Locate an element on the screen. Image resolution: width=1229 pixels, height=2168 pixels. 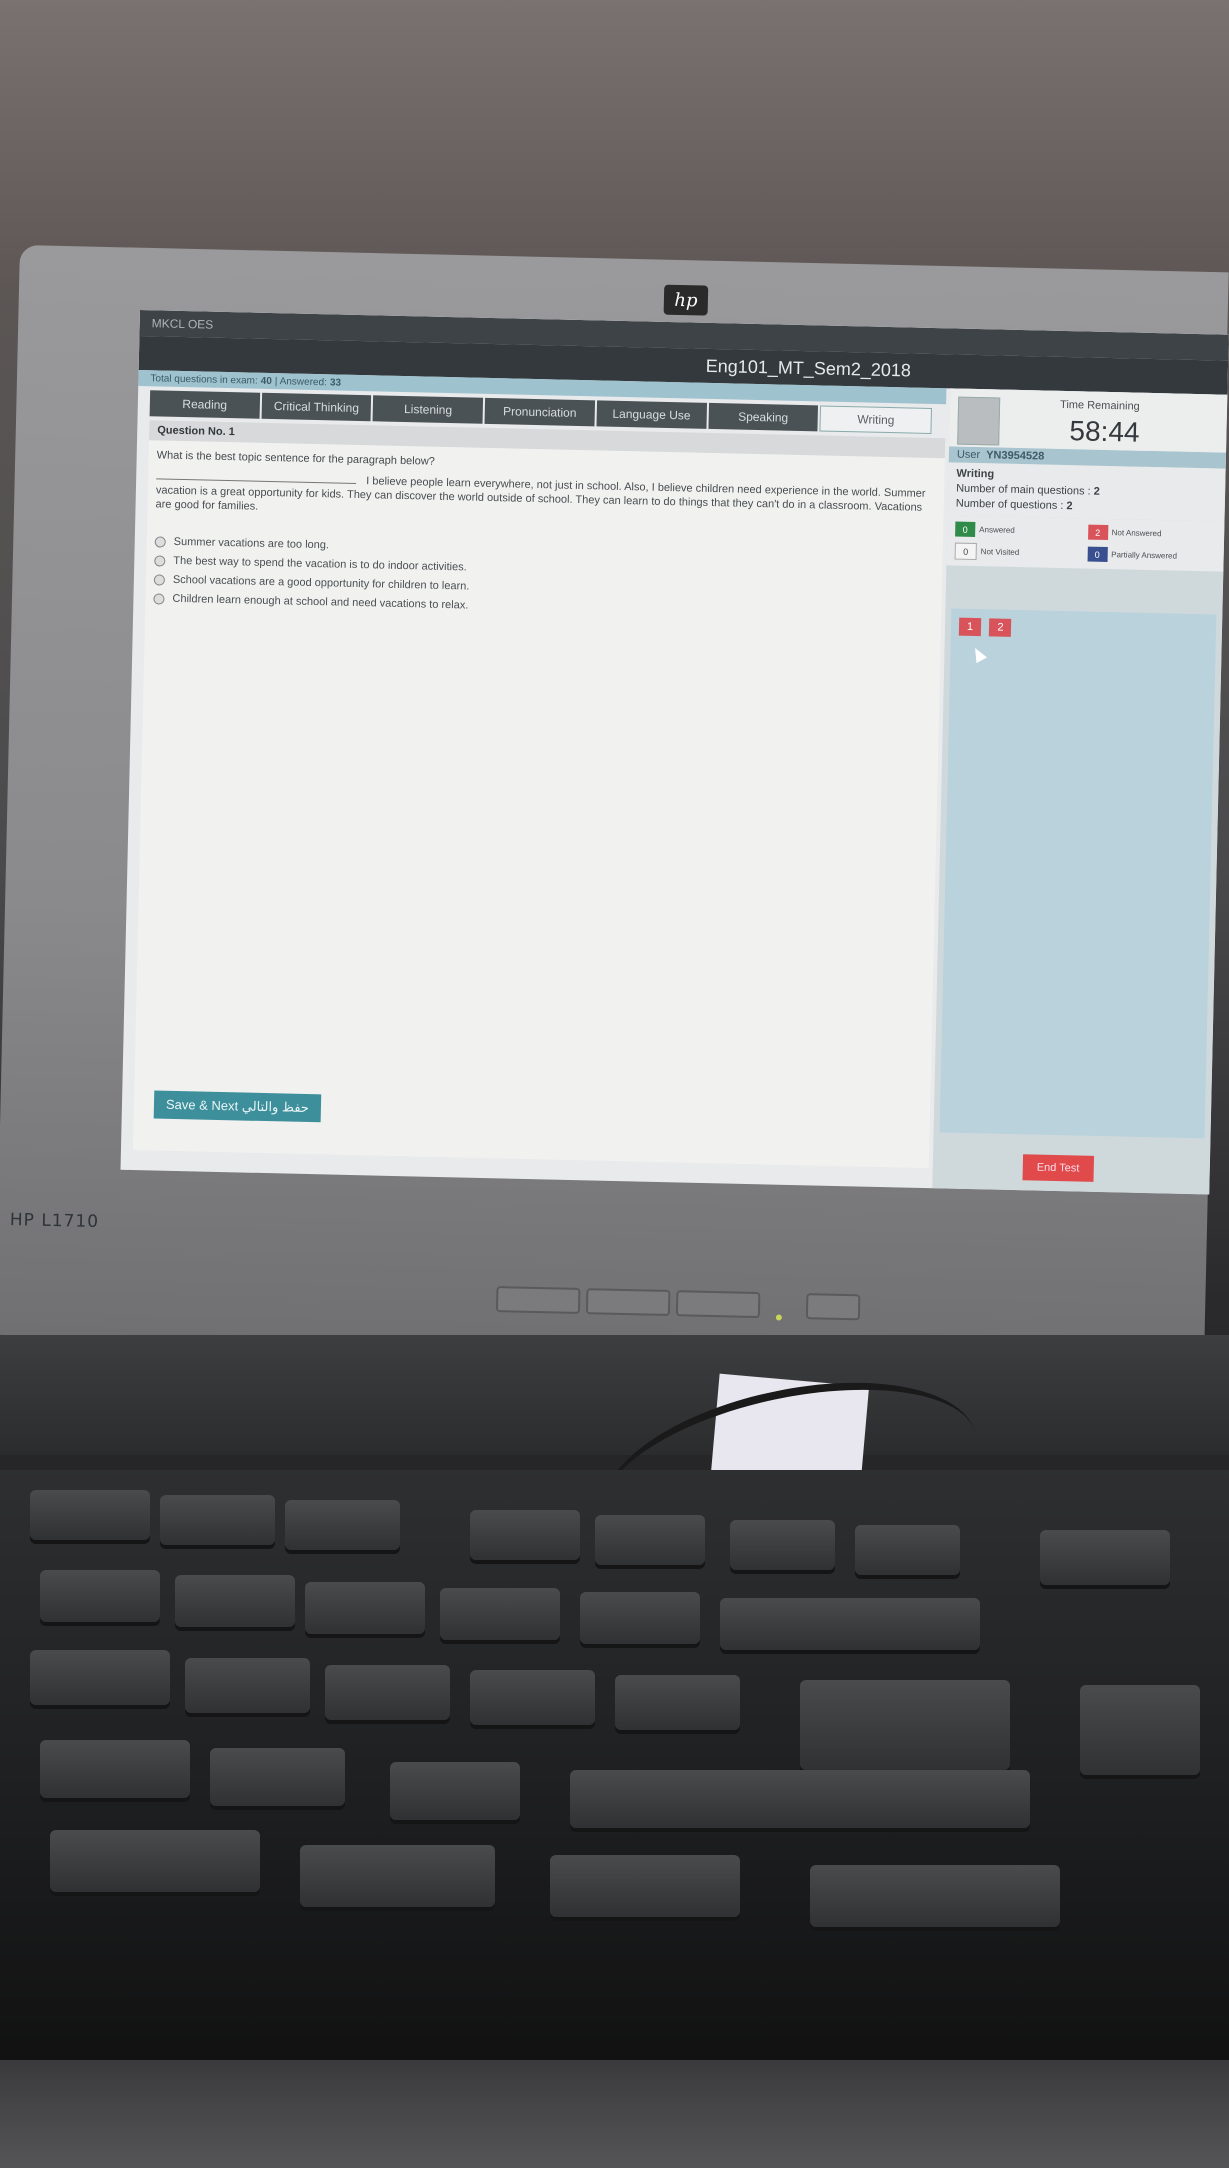
question-palette: 1 2 is located at coordinates (1078, 873).